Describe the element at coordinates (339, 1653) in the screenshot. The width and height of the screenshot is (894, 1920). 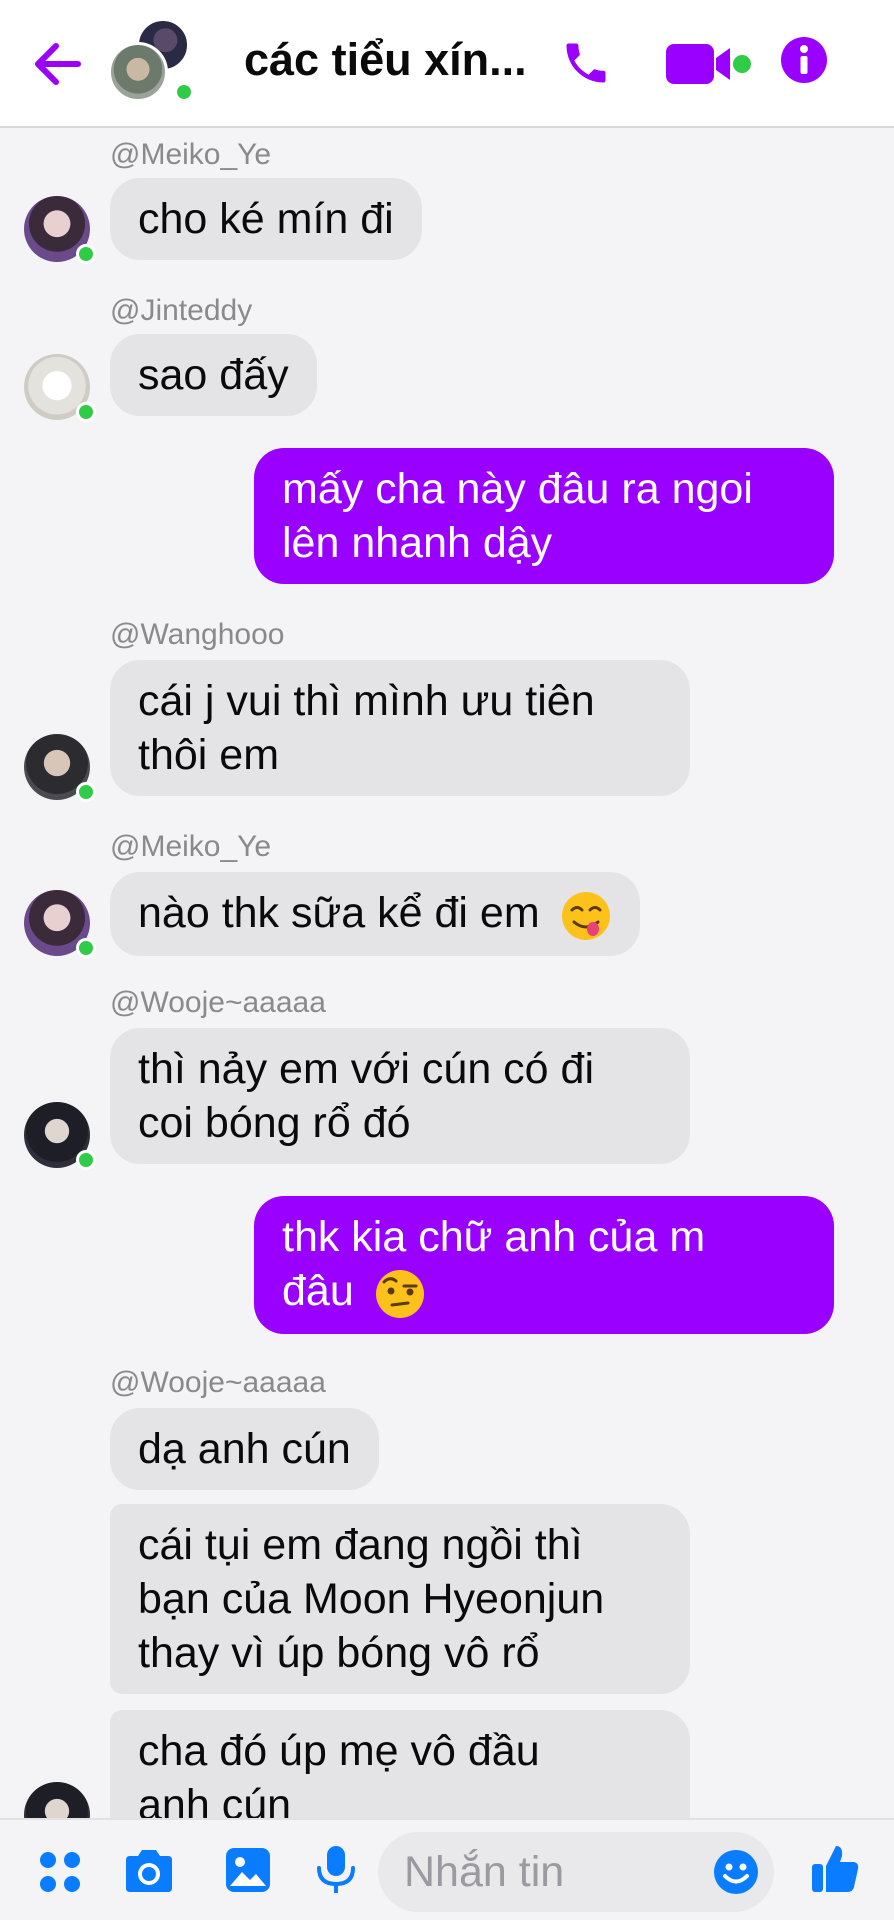
I see `message-text: thay vì úp bóng vô rổ` at that location.